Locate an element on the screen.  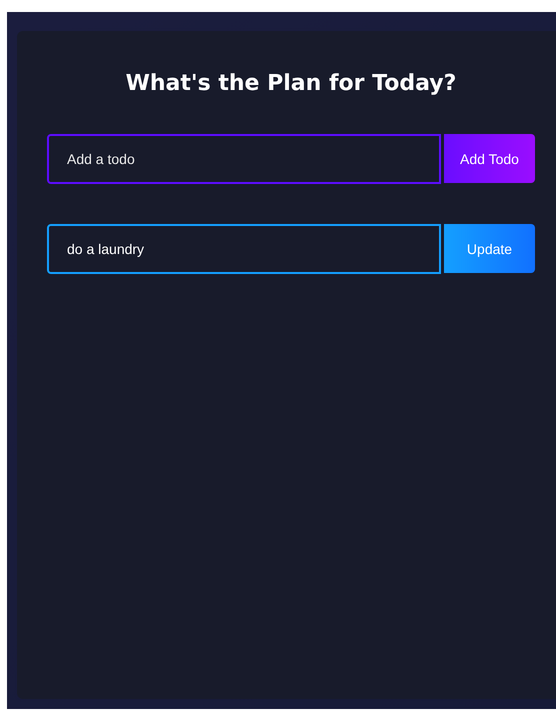
app-title: What's the Plan for Today? is located at coordinates (291, 83).